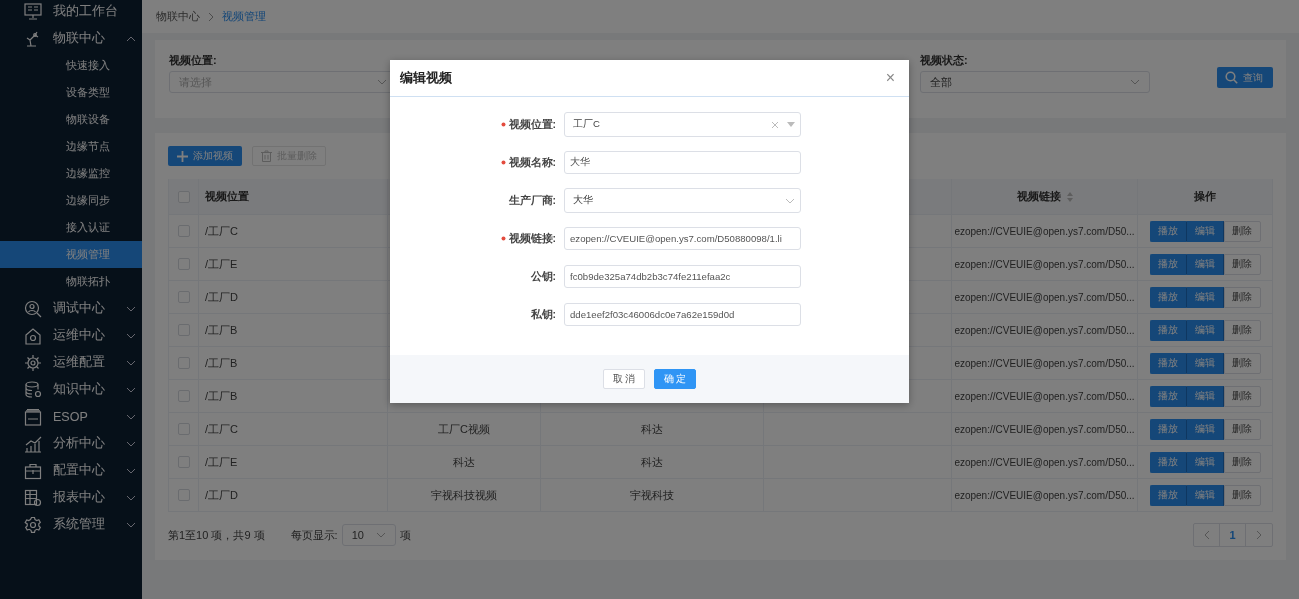  What do you see at coordinates (890, 78) in the screenshot?
I see `close-button: ×` at bounding box center [890, 78].